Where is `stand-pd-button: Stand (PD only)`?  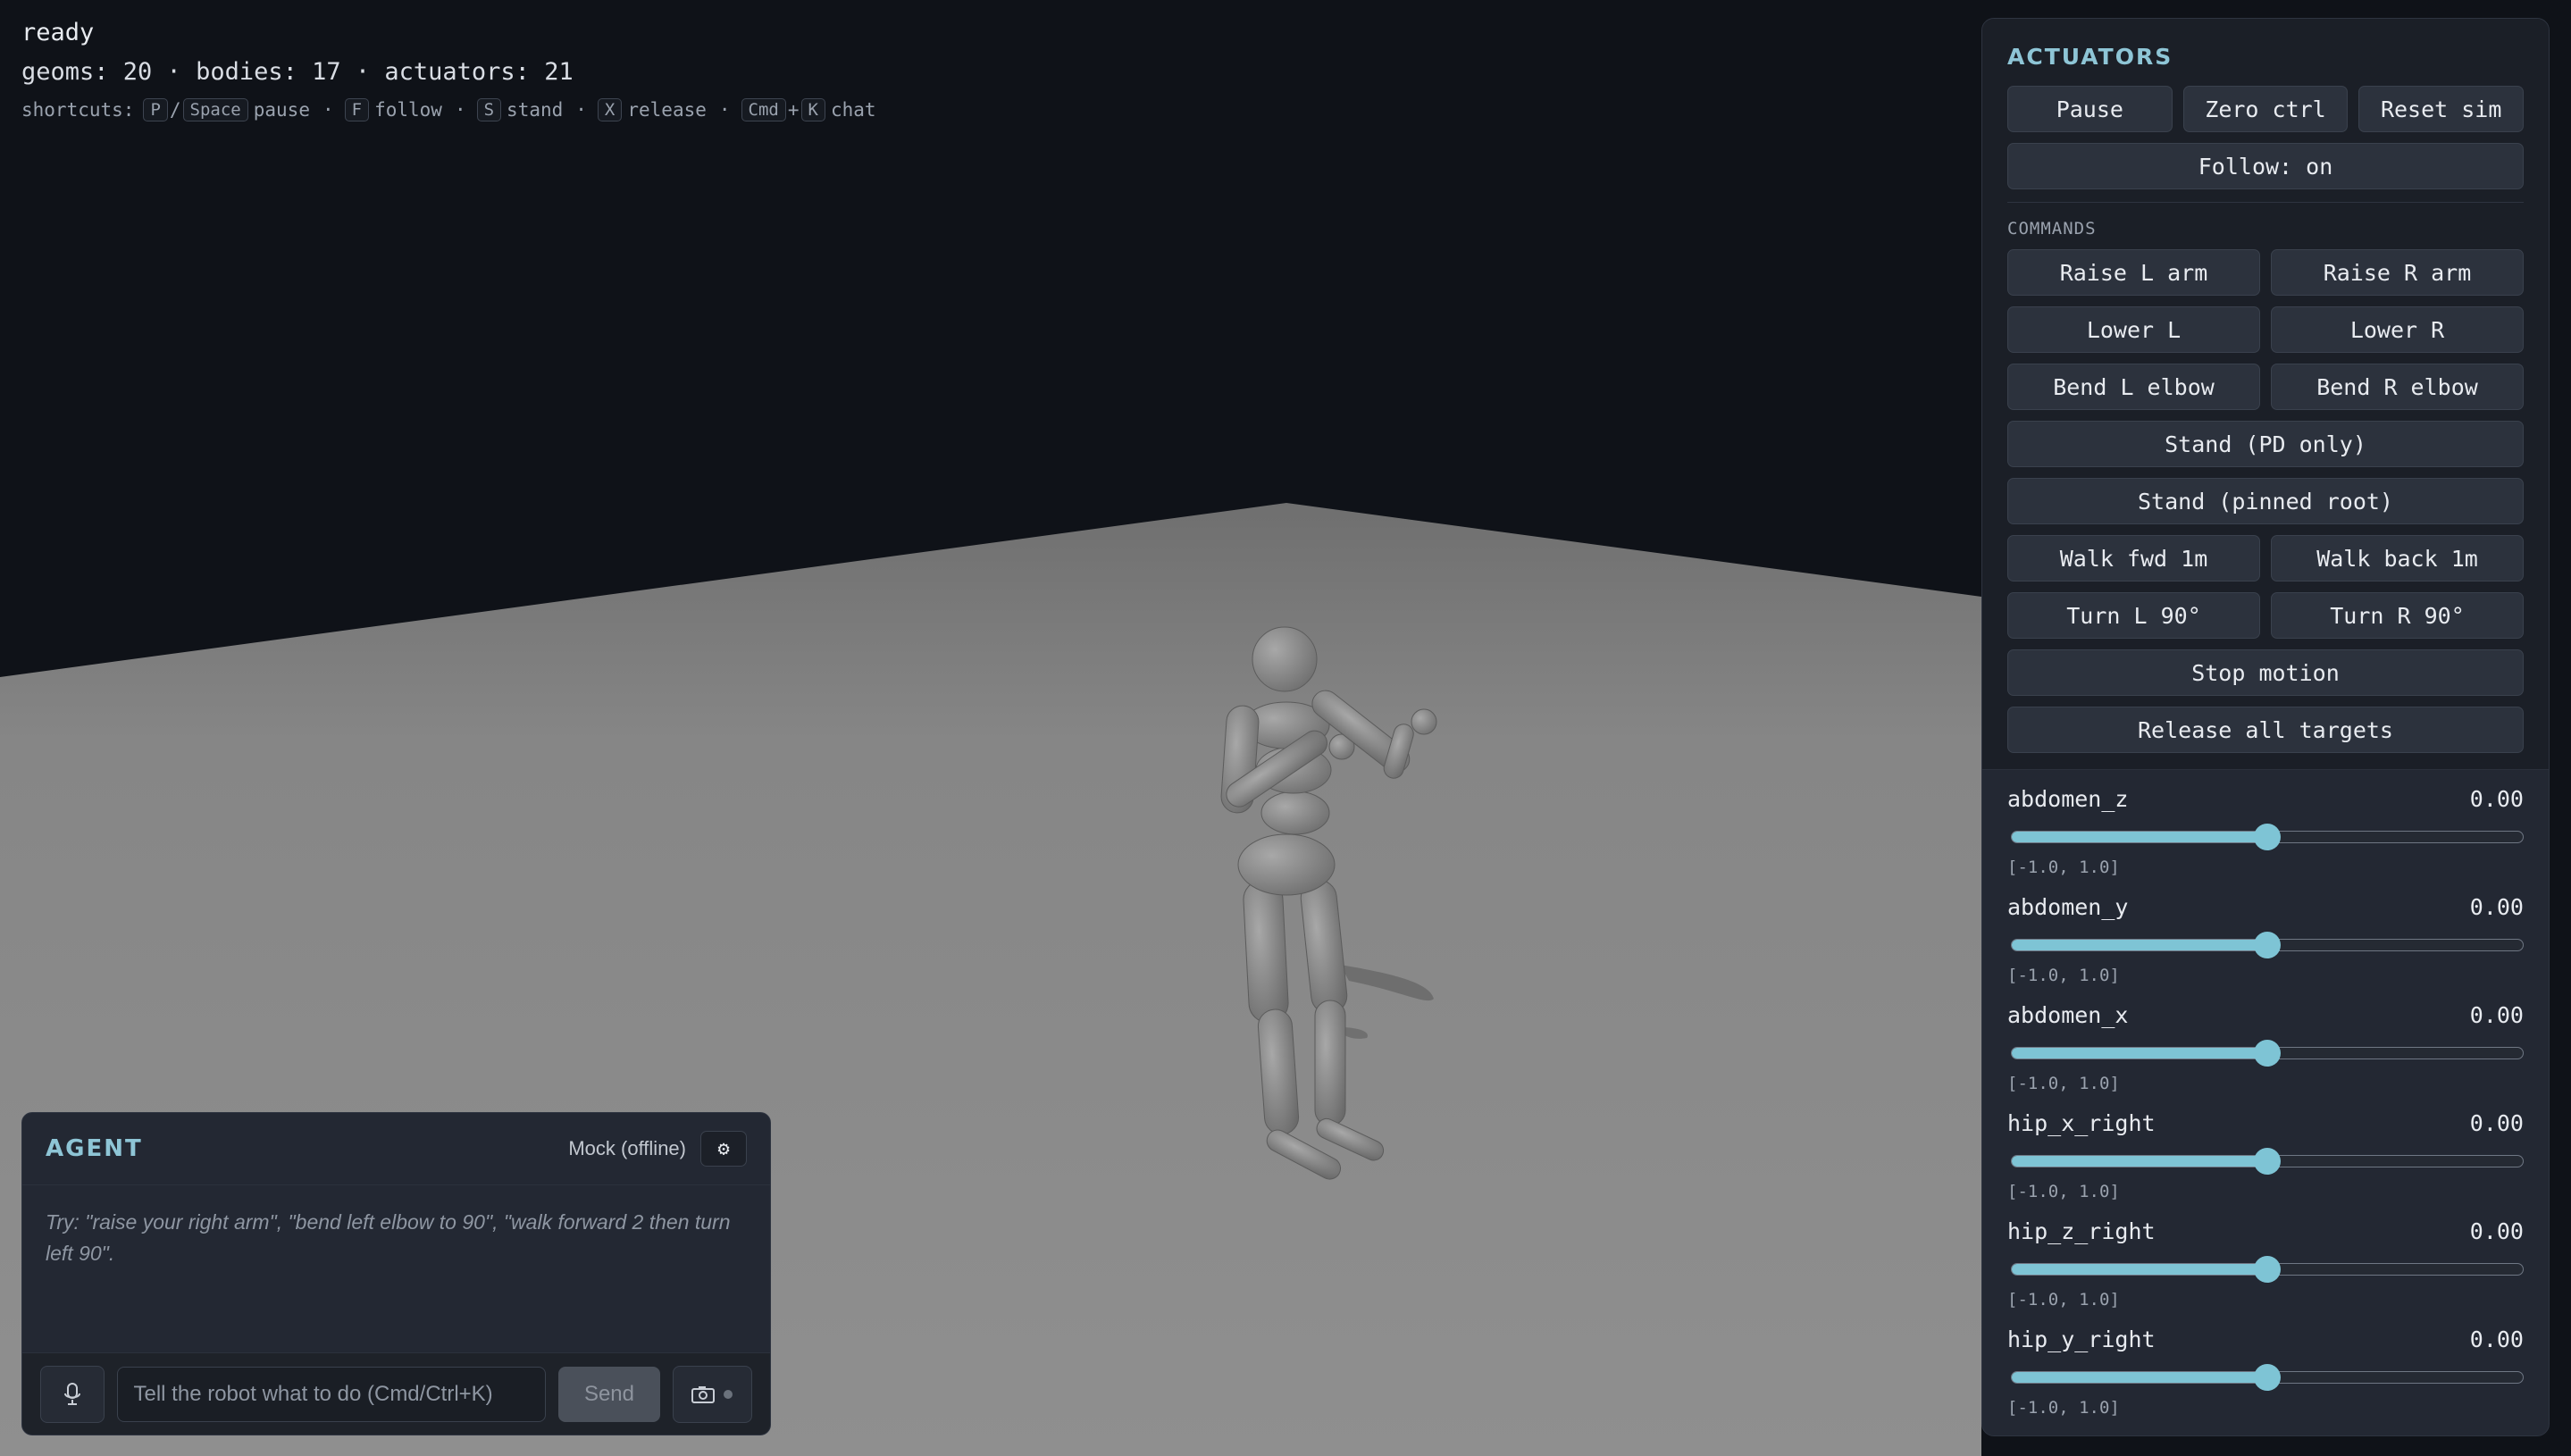 stand-pd-button: Stand (PD only) is located at coordinates (2265, 444).